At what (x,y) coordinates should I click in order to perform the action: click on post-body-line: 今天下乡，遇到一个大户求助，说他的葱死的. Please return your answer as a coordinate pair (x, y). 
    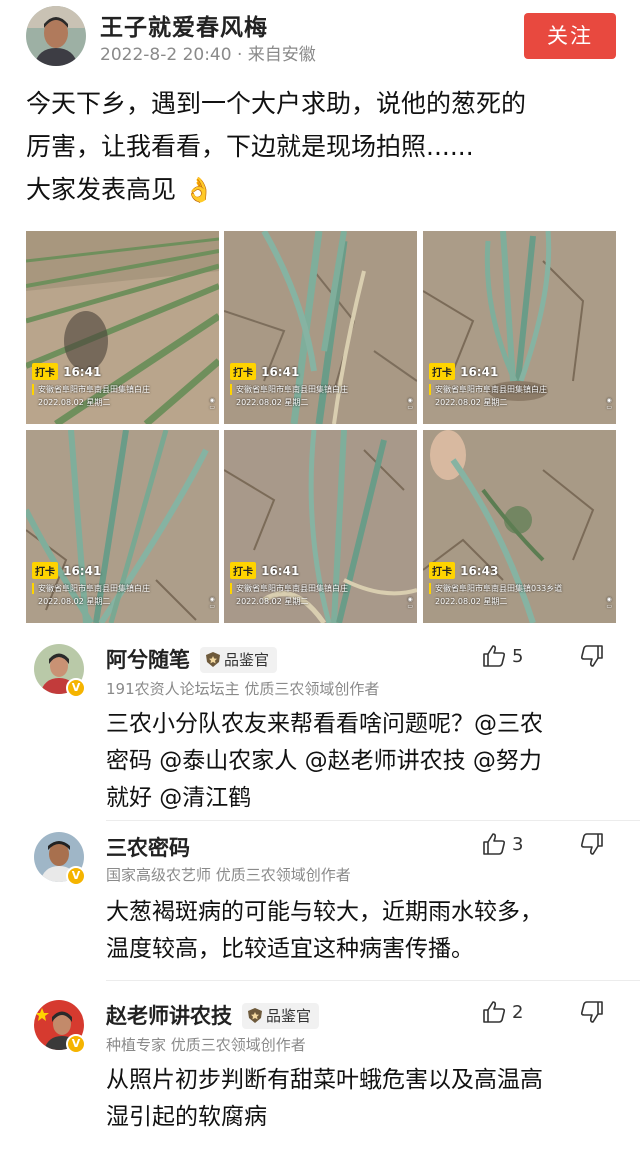
    Looking at the image, I should click on (276, 103).